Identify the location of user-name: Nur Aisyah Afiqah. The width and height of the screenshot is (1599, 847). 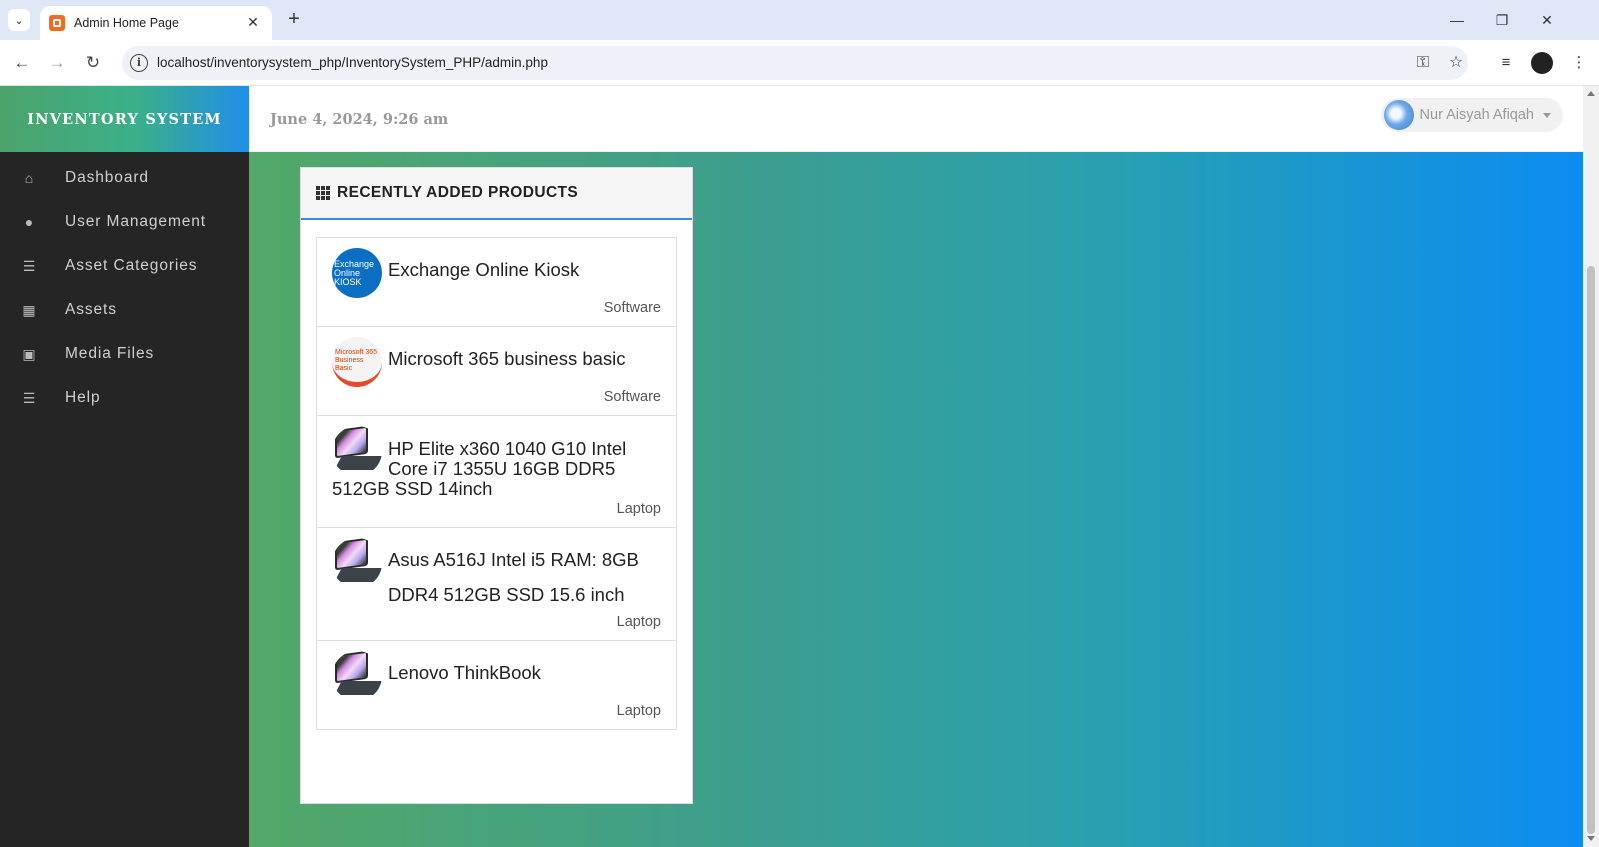
(1476, 115).